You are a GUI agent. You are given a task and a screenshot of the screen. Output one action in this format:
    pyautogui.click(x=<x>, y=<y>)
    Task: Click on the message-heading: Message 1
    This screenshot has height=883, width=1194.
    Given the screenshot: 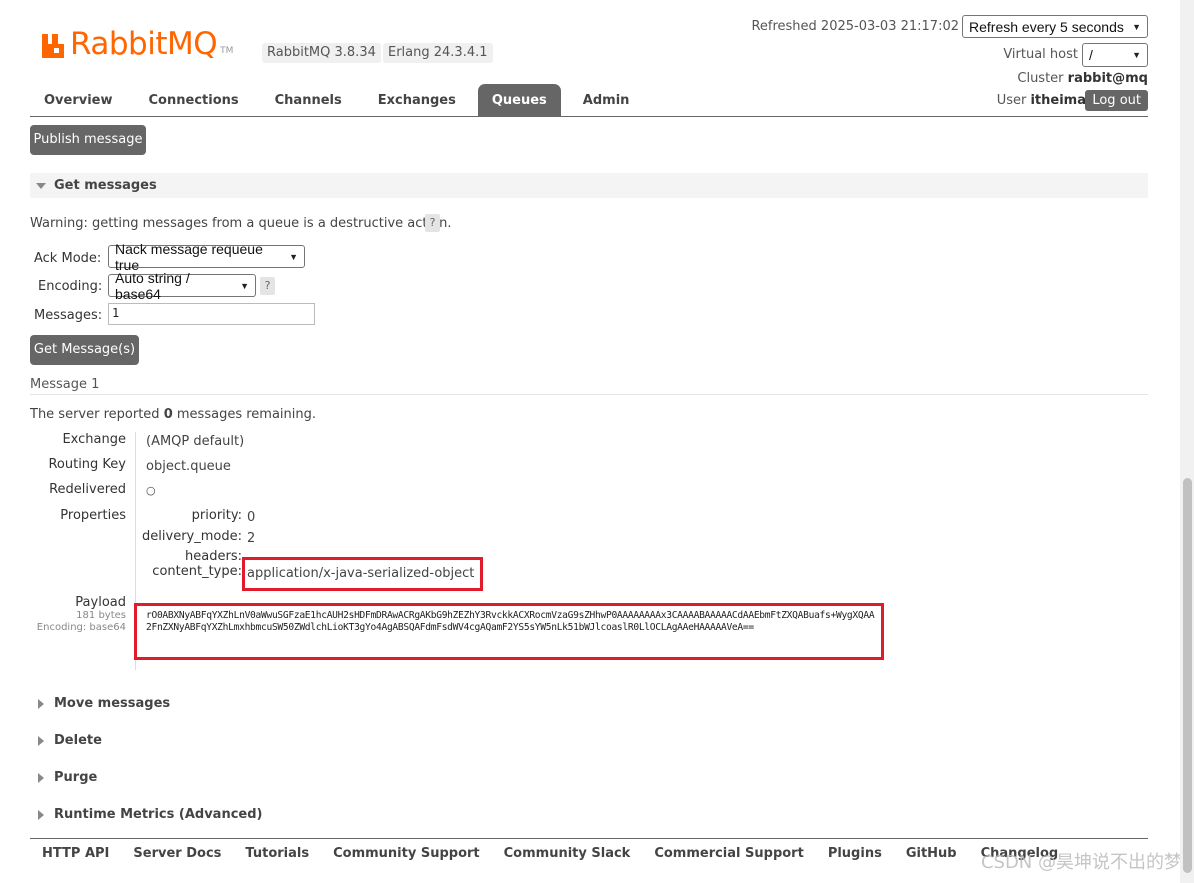 What is the action you would take?
    pyautogui.click(x=65, y=384)
    